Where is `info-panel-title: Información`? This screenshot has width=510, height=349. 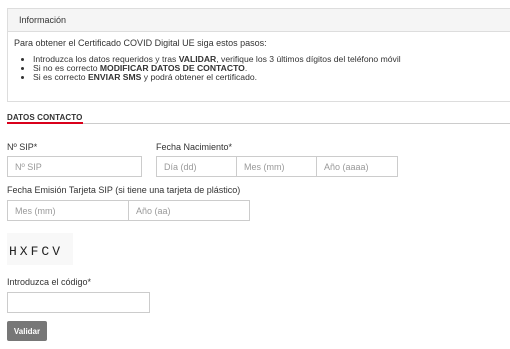
info-panel-title: Información is located at coordinates (259, 20).